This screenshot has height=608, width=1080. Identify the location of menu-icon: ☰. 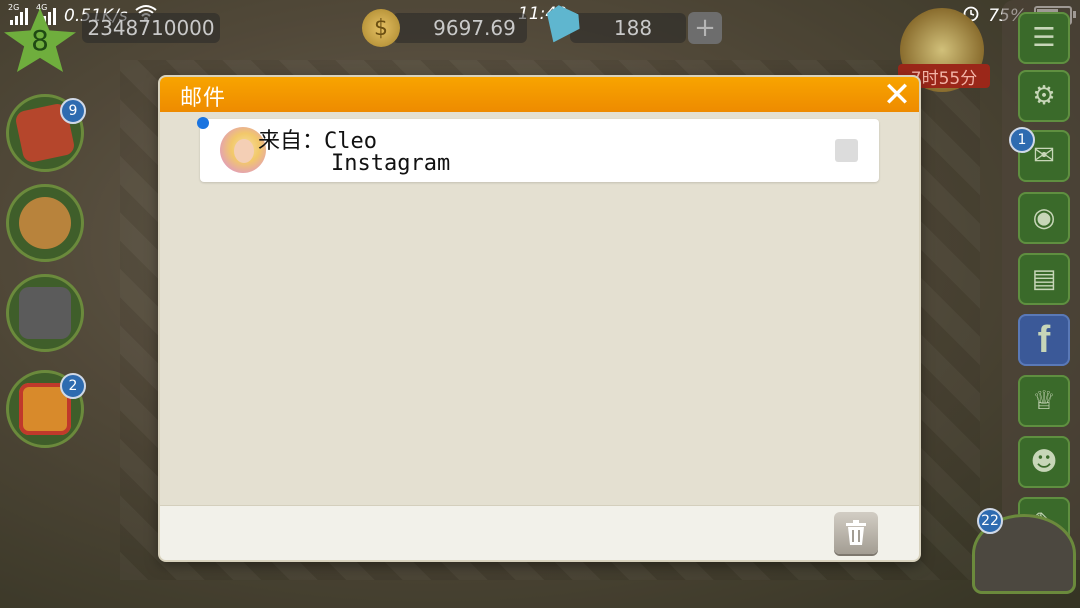
(1044, 38).